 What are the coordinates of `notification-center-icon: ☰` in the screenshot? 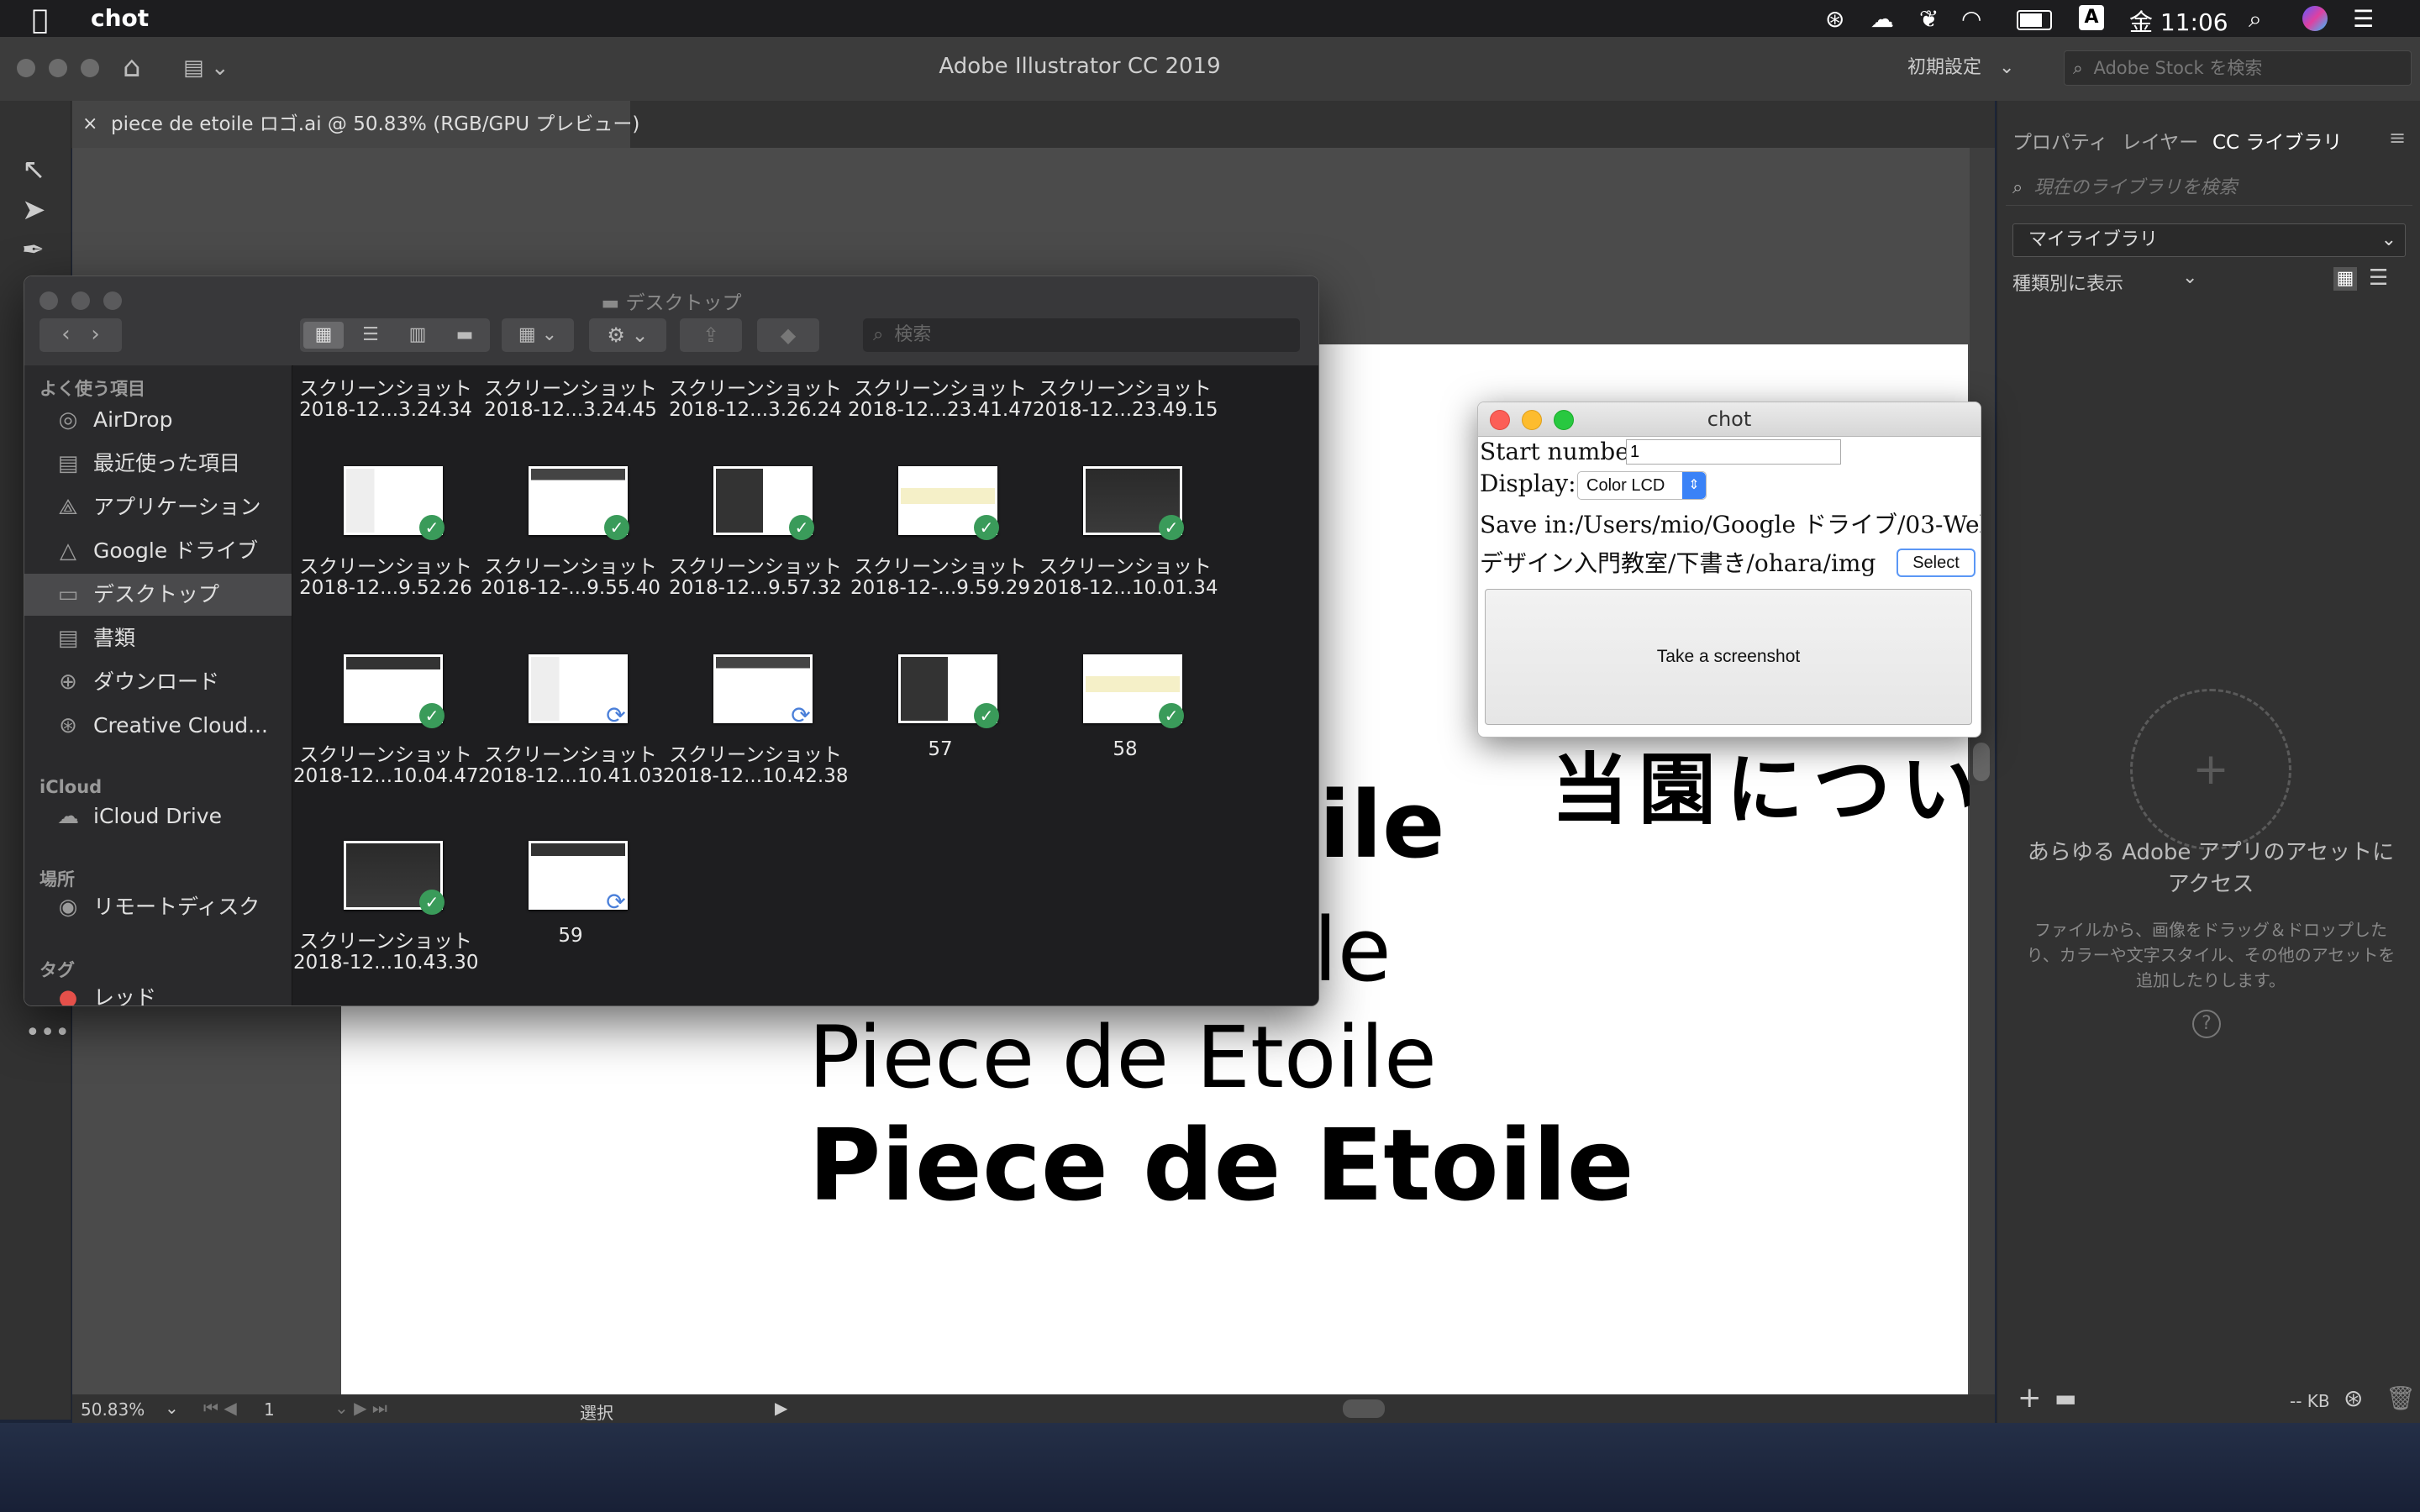 It's located at (2363, 19).